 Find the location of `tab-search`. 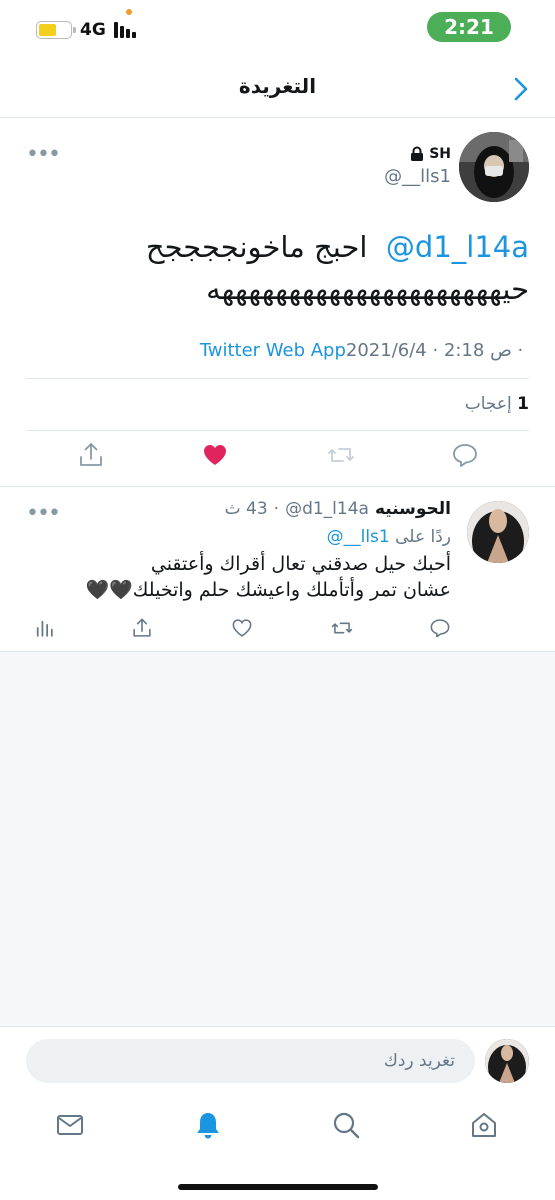

tab-search is located at coordinates (346, 1125).